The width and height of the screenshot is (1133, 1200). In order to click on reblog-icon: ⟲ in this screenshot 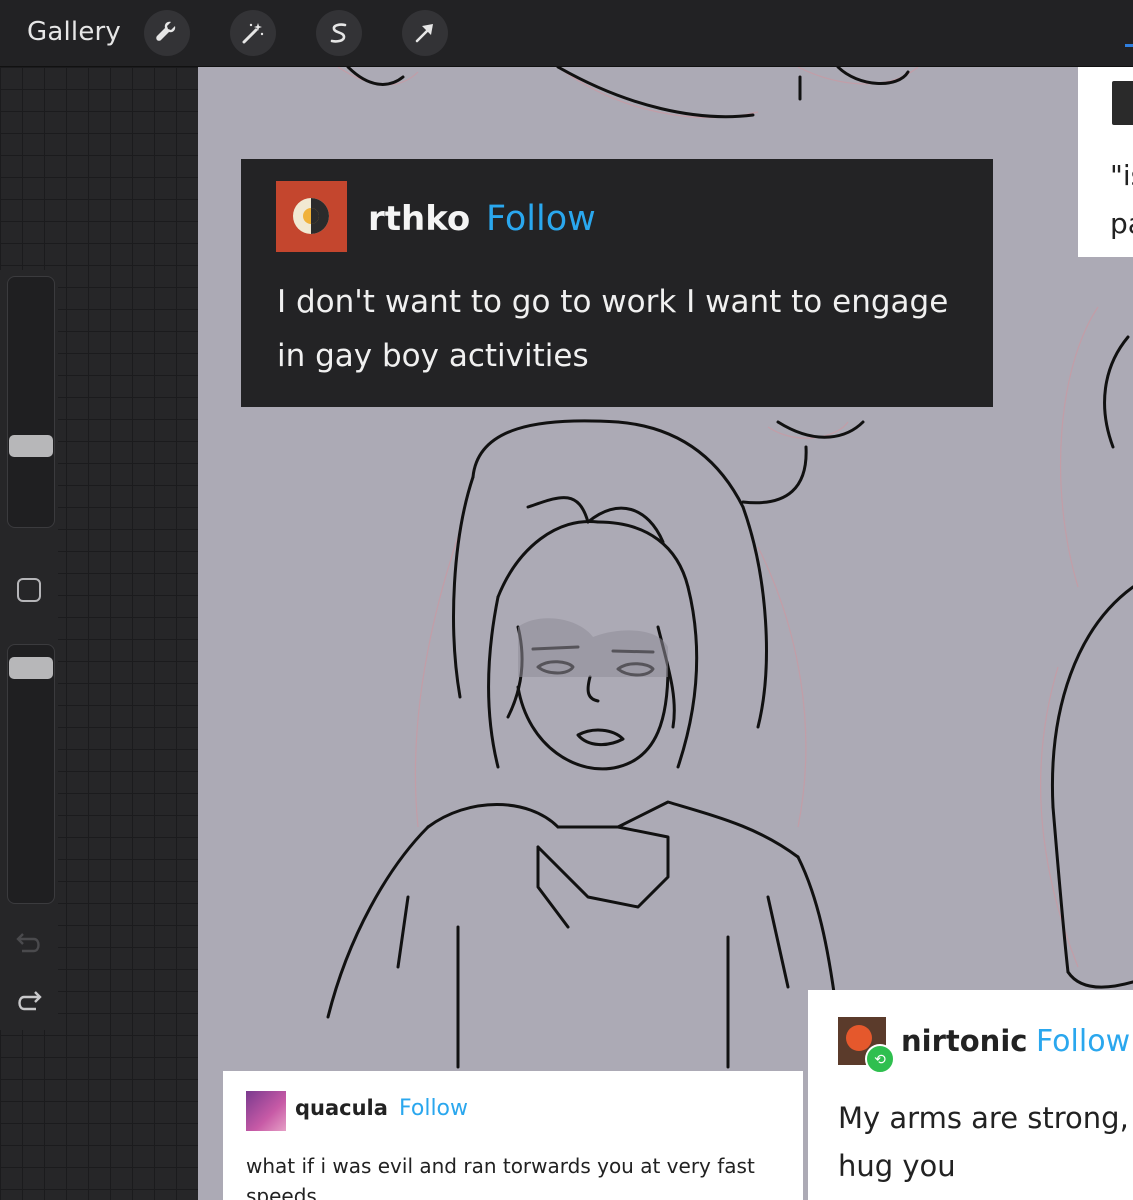, I will do `click(880, 1059)`.